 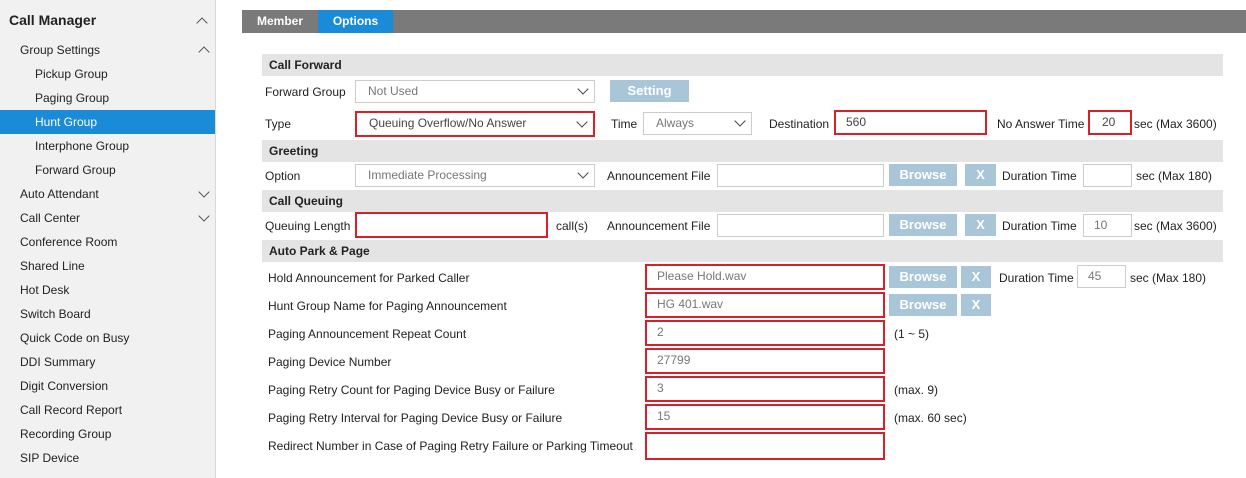 I want to click on greeting-clear-button: X, so click(x=980, y=175).